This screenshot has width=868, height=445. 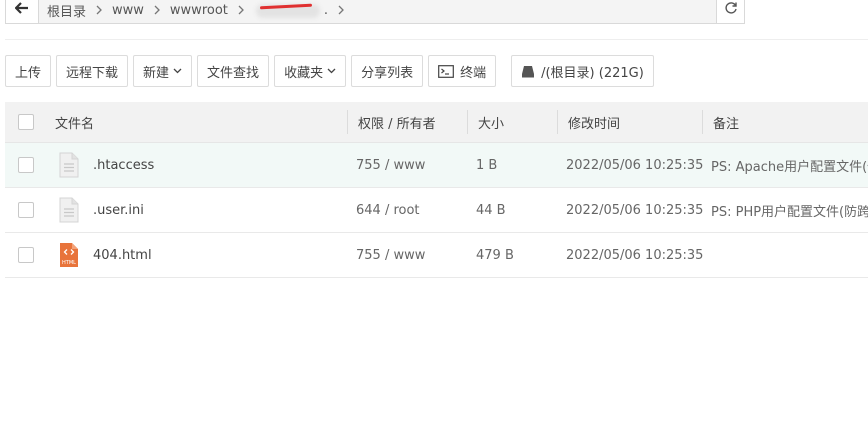 I want to click on breadcrumb-current: ., so click(x=326, y=10).